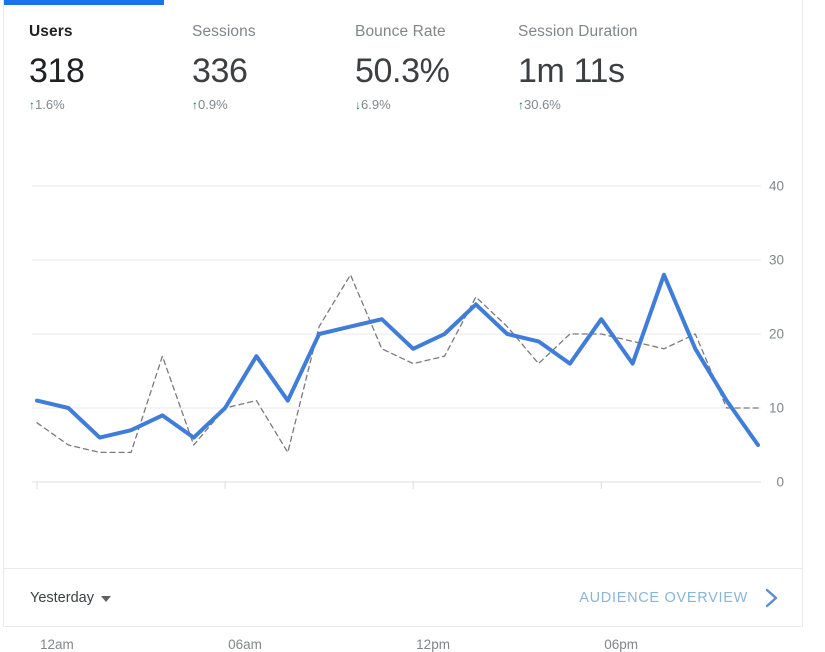  What do you see at coordinates (57, 644) in the screenshot?
I see `xaxis-tick-label: 12am` at bounding box center [57, 644].